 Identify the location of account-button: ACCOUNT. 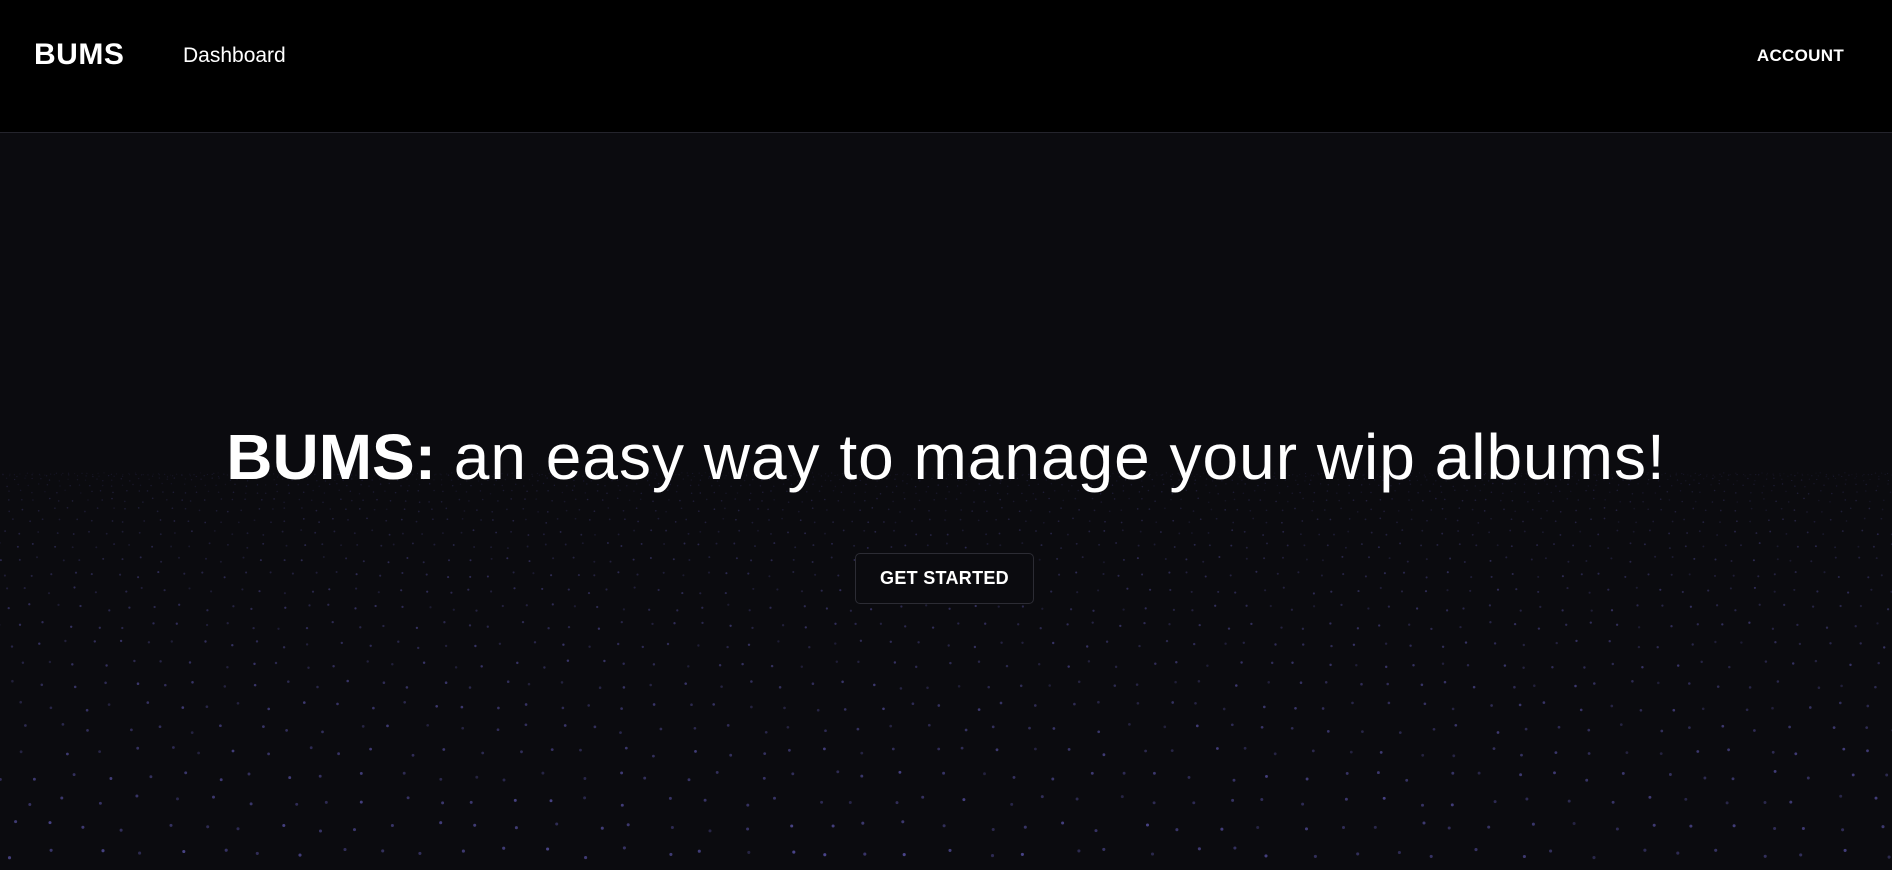
(1800, 56).